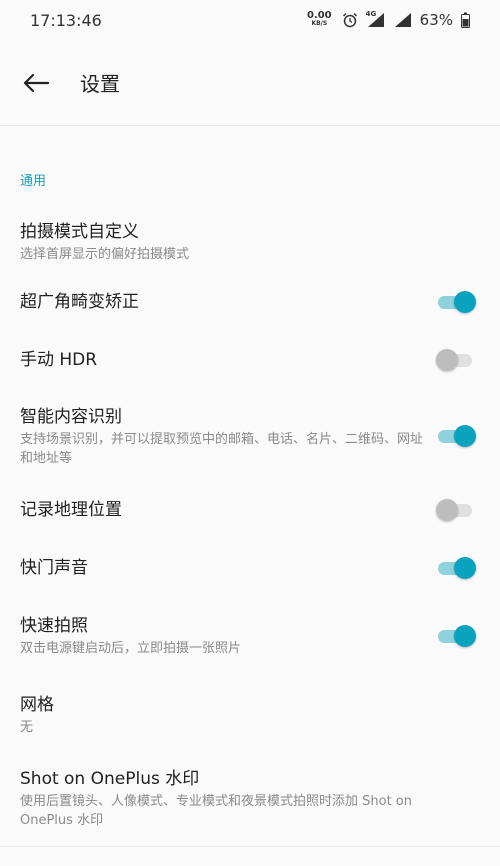 This screenshot has width=500, height=866. I want to click on setting-title: 拍摄模式自定义, so click(79, 232).